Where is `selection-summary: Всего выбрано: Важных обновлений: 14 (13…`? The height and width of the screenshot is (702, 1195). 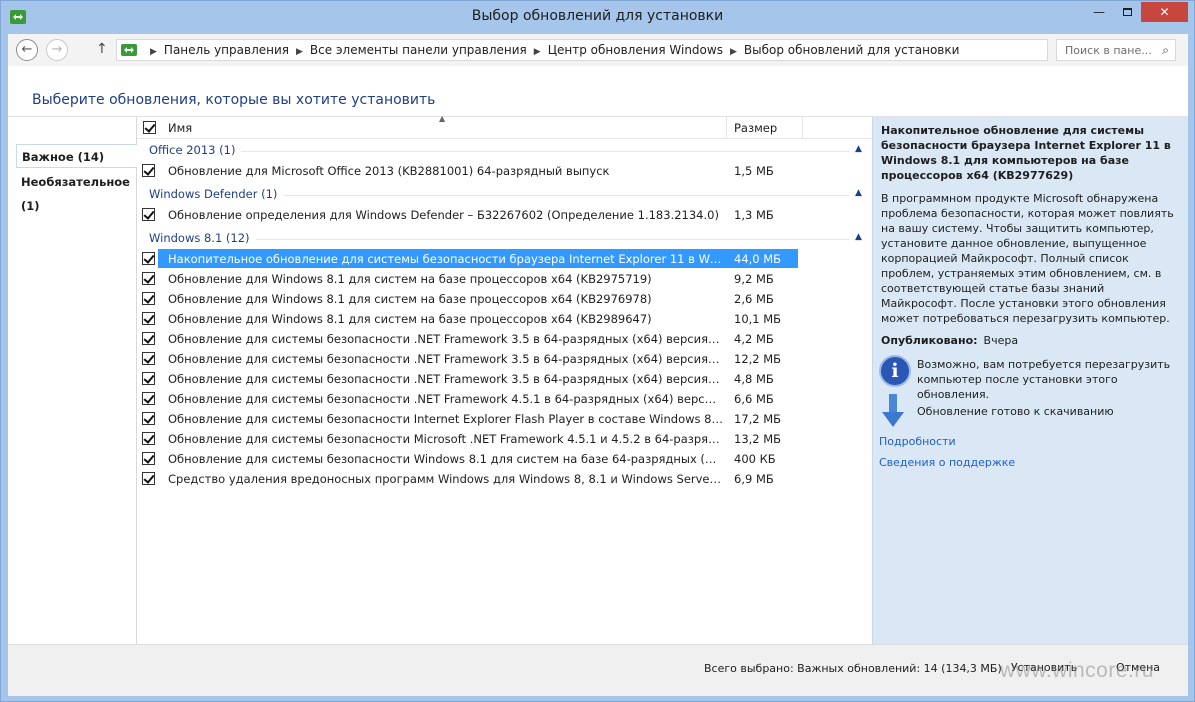
selection-summary: Всего выбрано: Важных обновлений: 14 (13… is located at coordinates (853, 668).